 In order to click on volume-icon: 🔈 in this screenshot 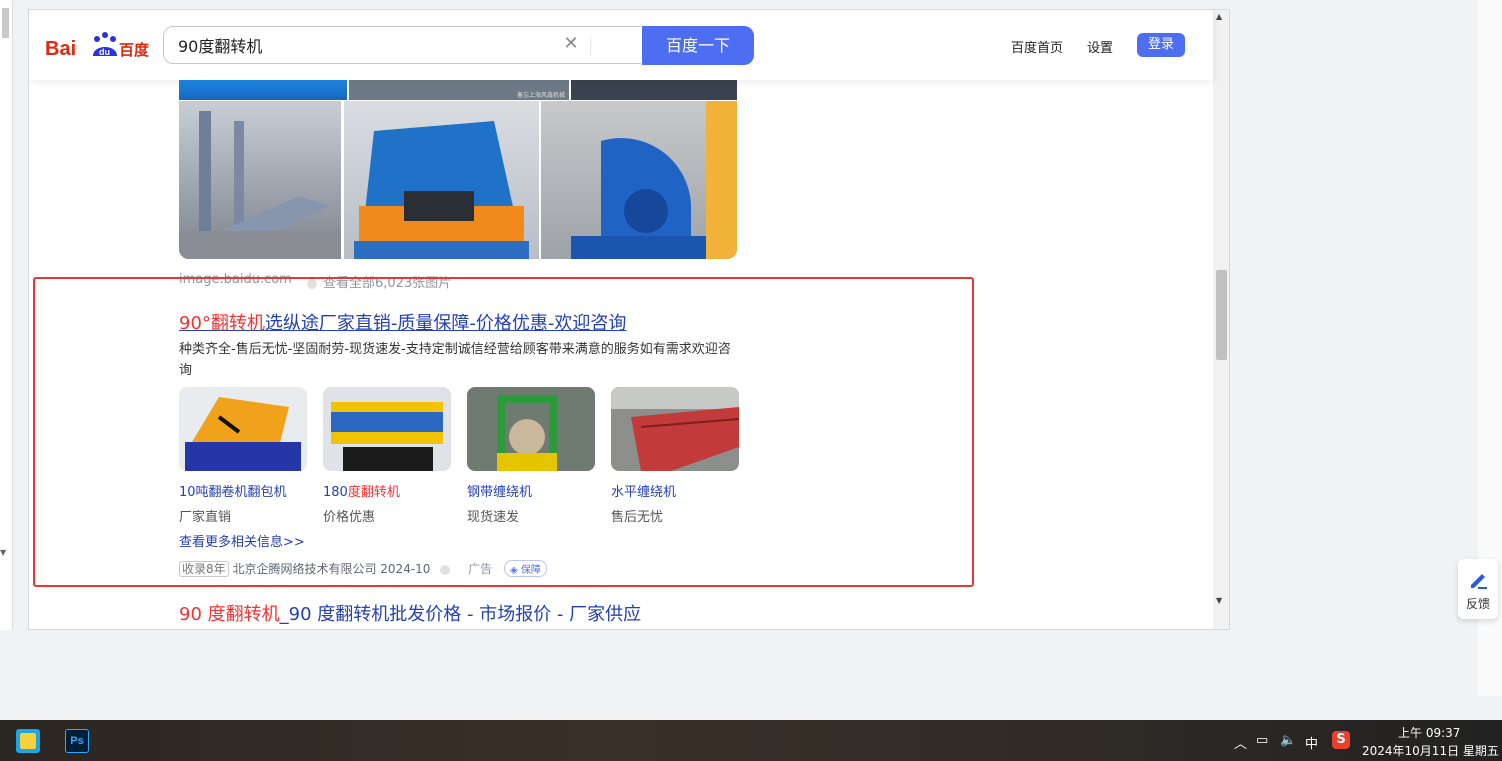, I will do `click(1288, 740)`.